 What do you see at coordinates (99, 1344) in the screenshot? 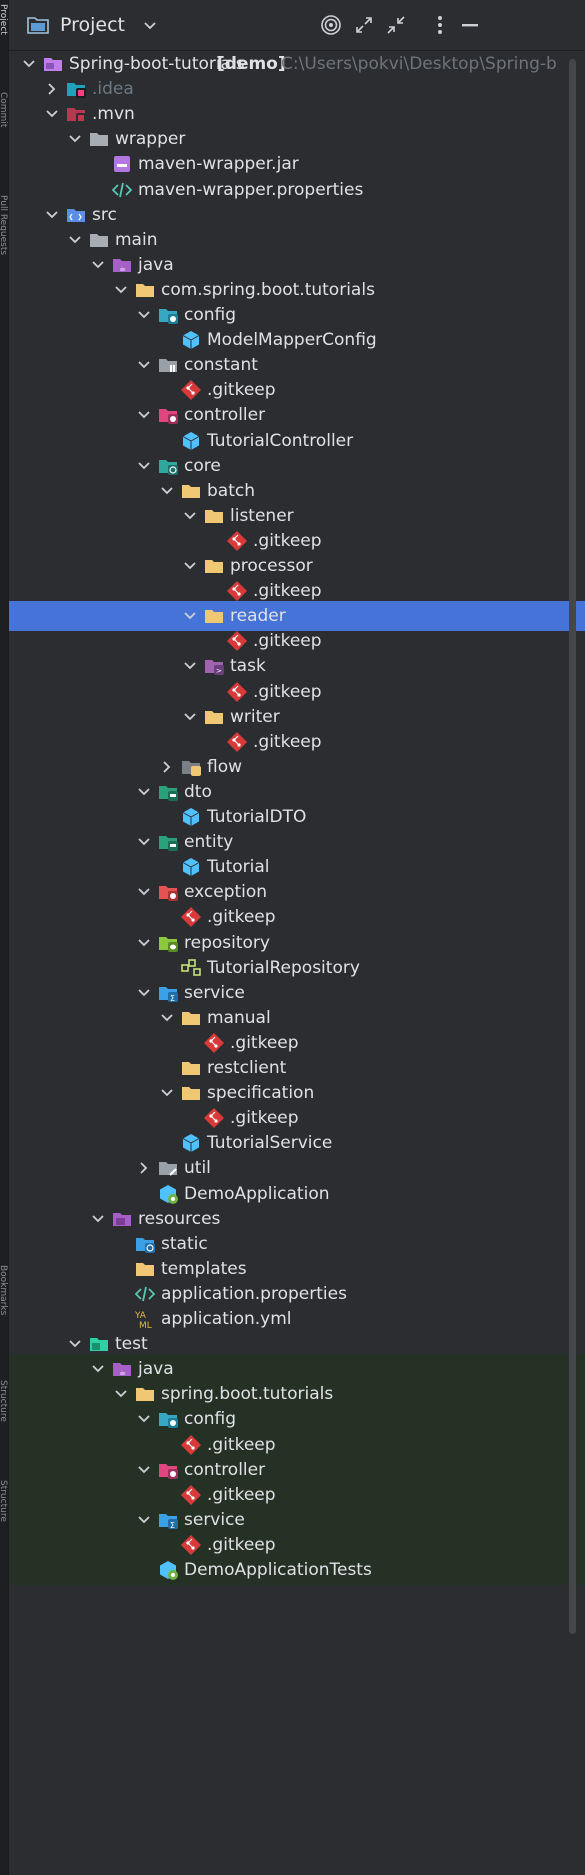
I see `test-folder-icon` at bounding box center [99, 1344].